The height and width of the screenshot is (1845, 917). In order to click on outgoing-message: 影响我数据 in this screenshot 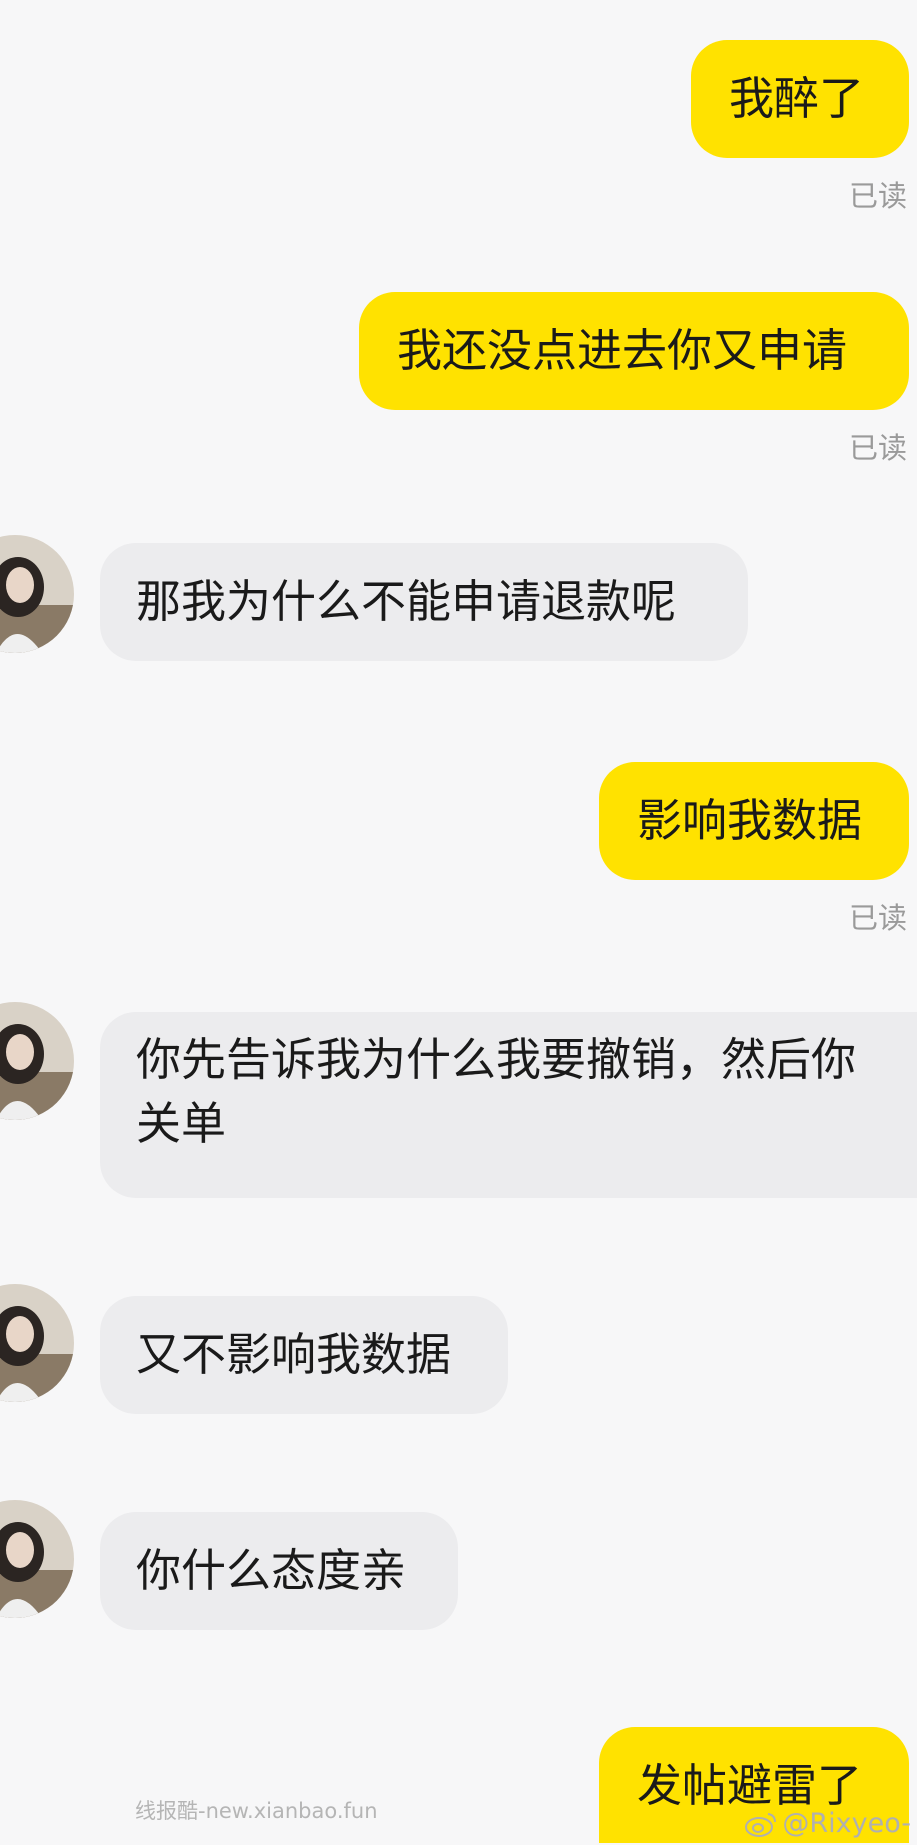, I will do `click(754, 821)`.